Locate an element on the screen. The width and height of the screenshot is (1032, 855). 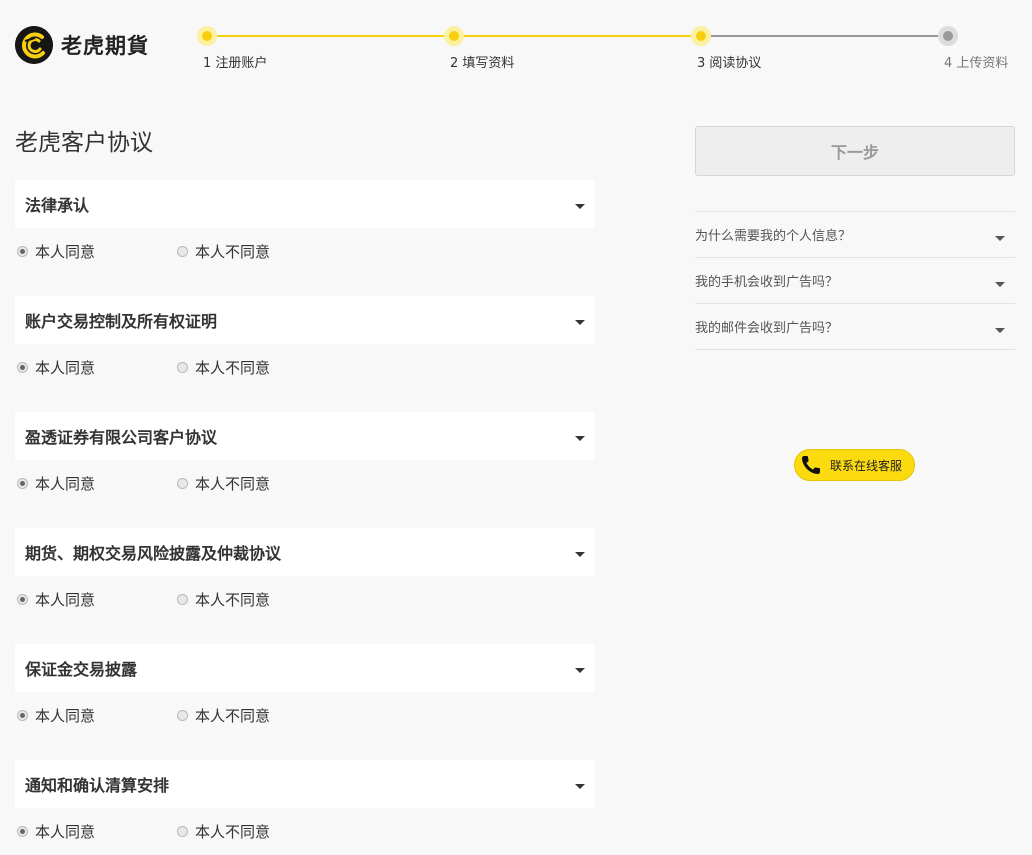
faq-item: 我的邮件会收到广告吗？ is located at coordinates (855, 327).